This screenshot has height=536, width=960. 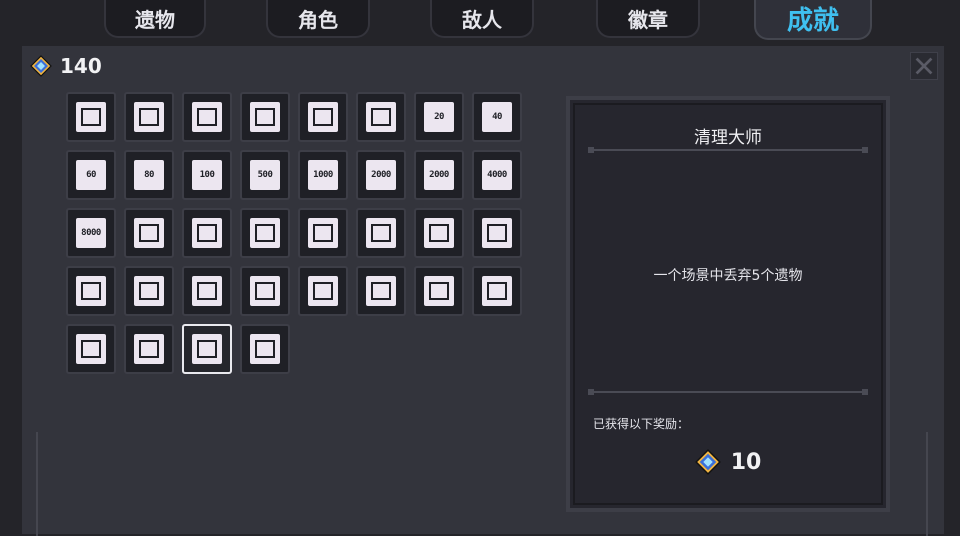 I want to click on banner-icon: 80, so click(x=149, y=175).